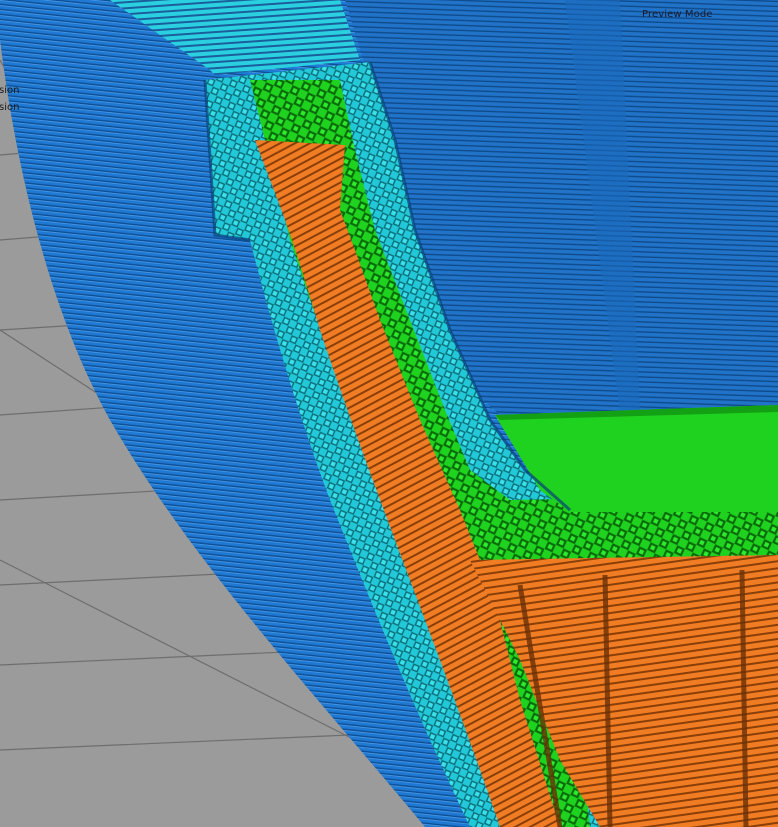 The height and width of the screenshot is (827, 778). Describe the element at coordinates (677, 14) in the screenshot. I see `preview-mode-label: Preview Mode` at that location.